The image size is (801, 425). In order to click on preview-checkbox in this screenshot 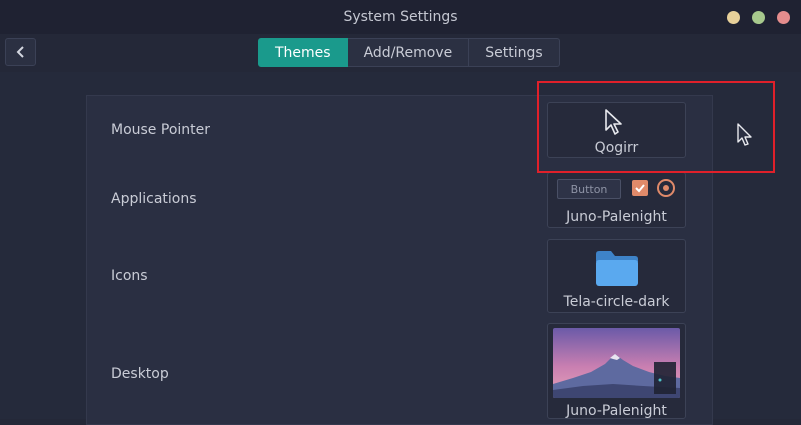, I will do `click(640, 188)`.